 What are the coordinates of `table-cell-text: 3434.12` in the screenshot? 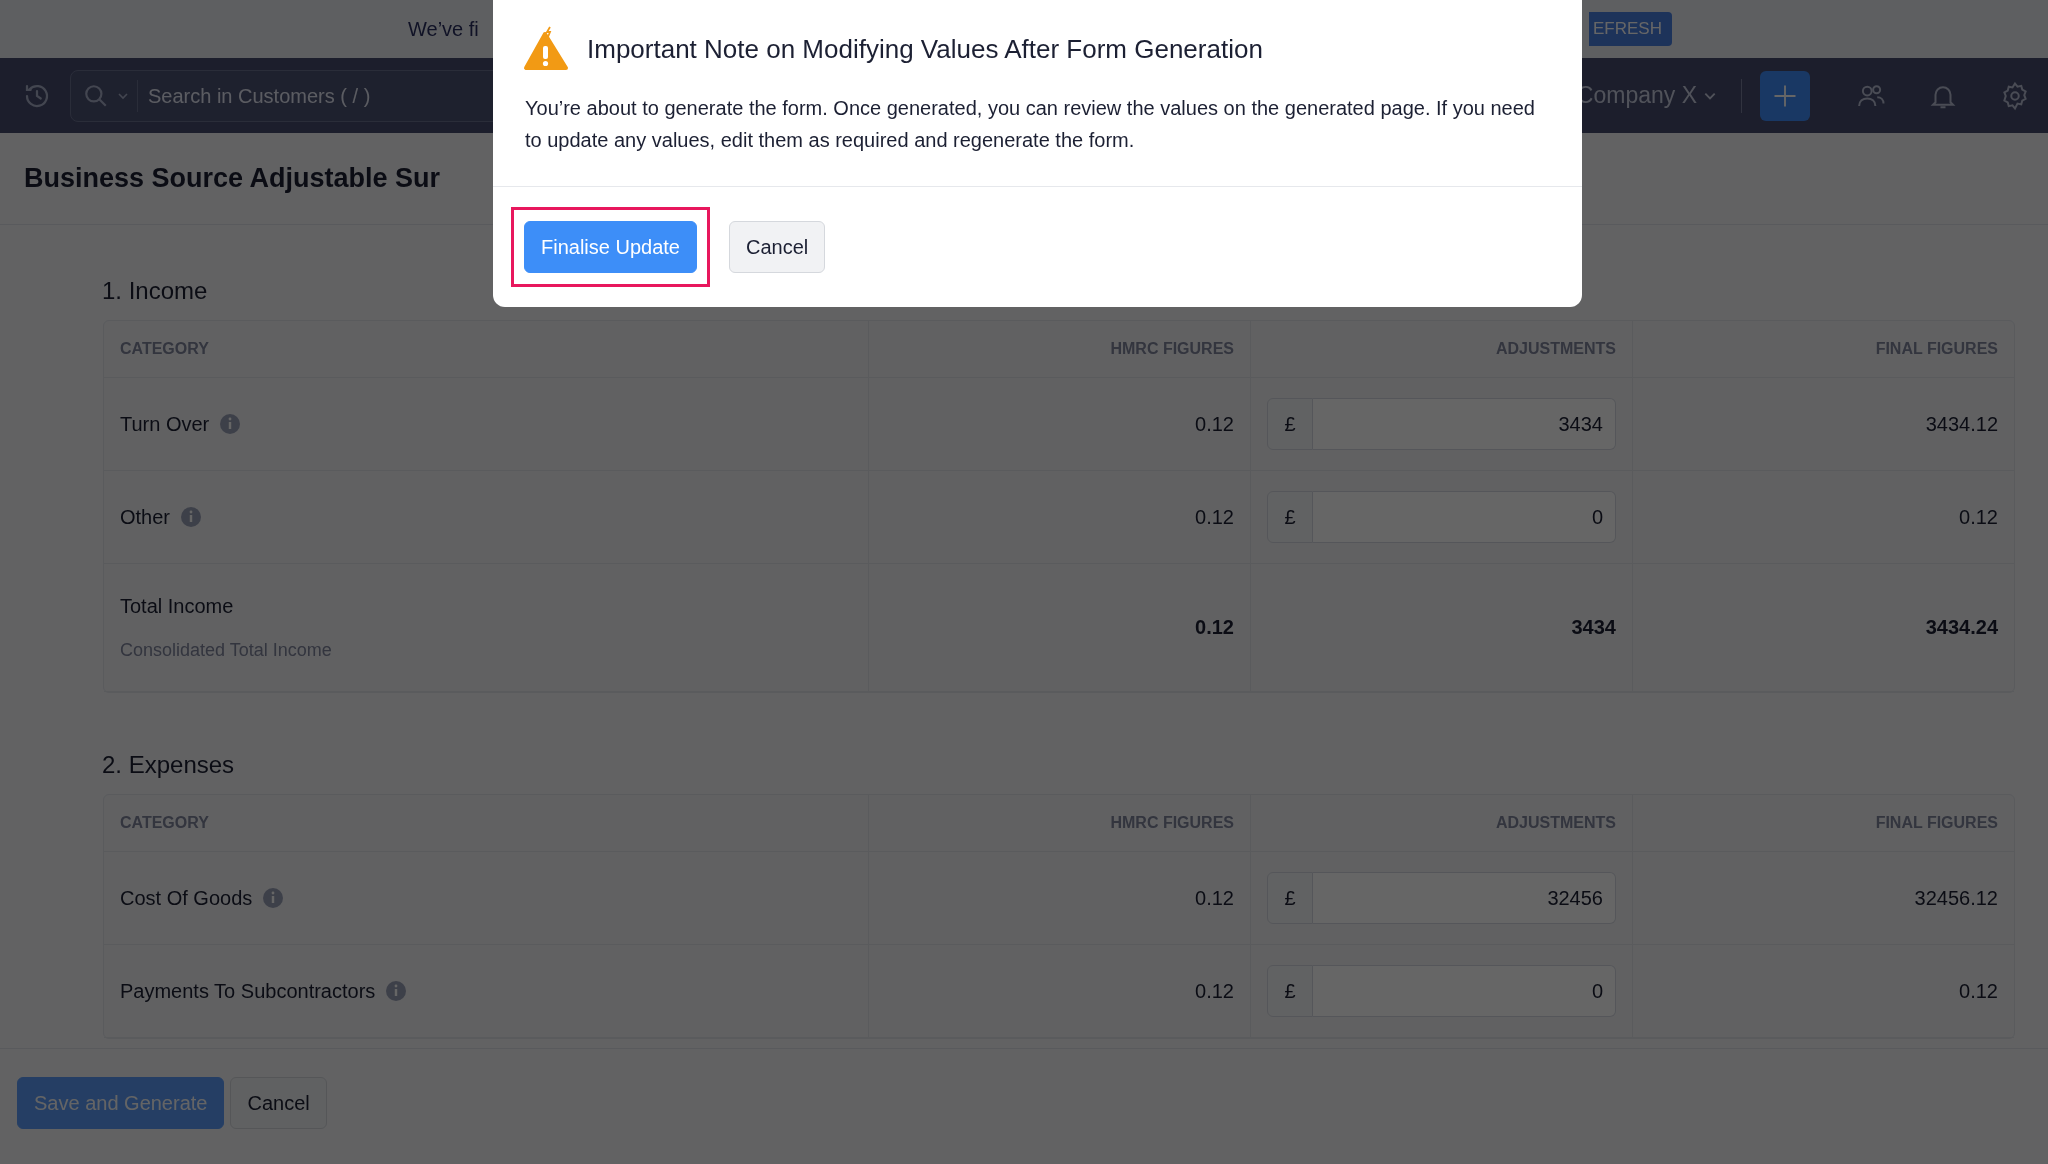 It's located at (1961, 424).